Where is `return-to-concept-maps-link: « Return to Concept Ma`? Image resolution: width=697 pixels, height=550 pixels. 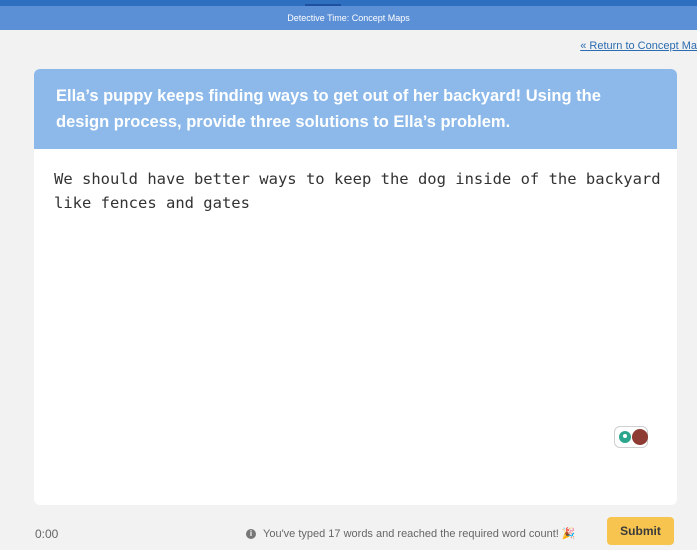
return-to-concept-maps-link: « Return to Concept Ma is located at coordinates (638, 46).